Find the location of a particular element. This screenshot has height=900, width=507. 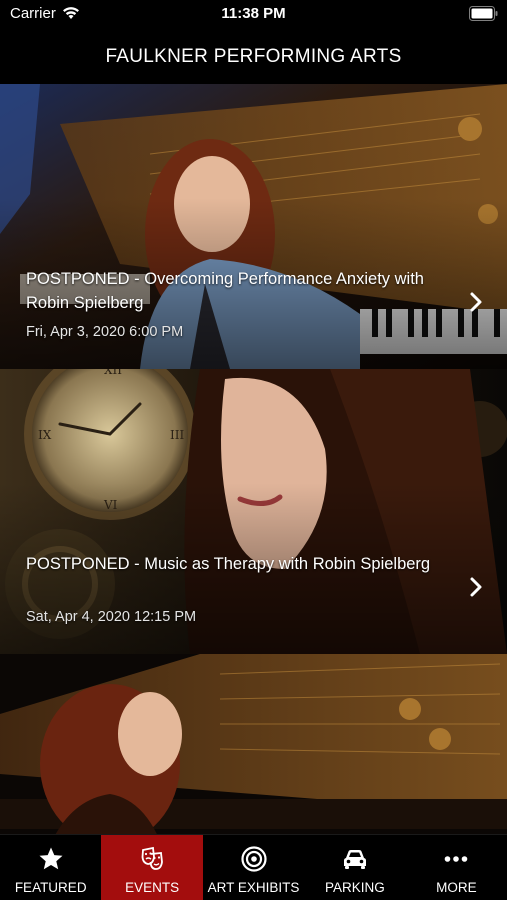

tab-parking: PARKING is located at coordinates (354, 867).